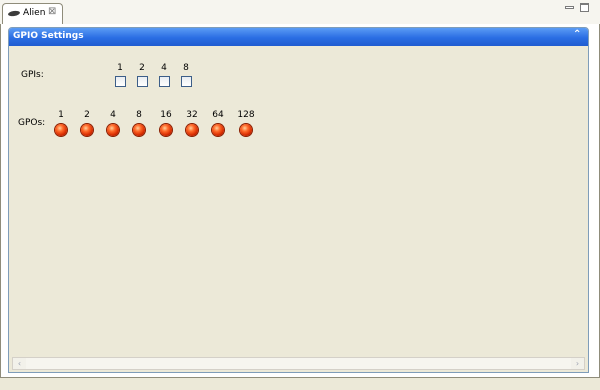 The height and width of the screenshot is (390, 600). Describe the element at coordinates (113, 115) in the screenshot. I see `gpo-bit-label: 4` at that location.